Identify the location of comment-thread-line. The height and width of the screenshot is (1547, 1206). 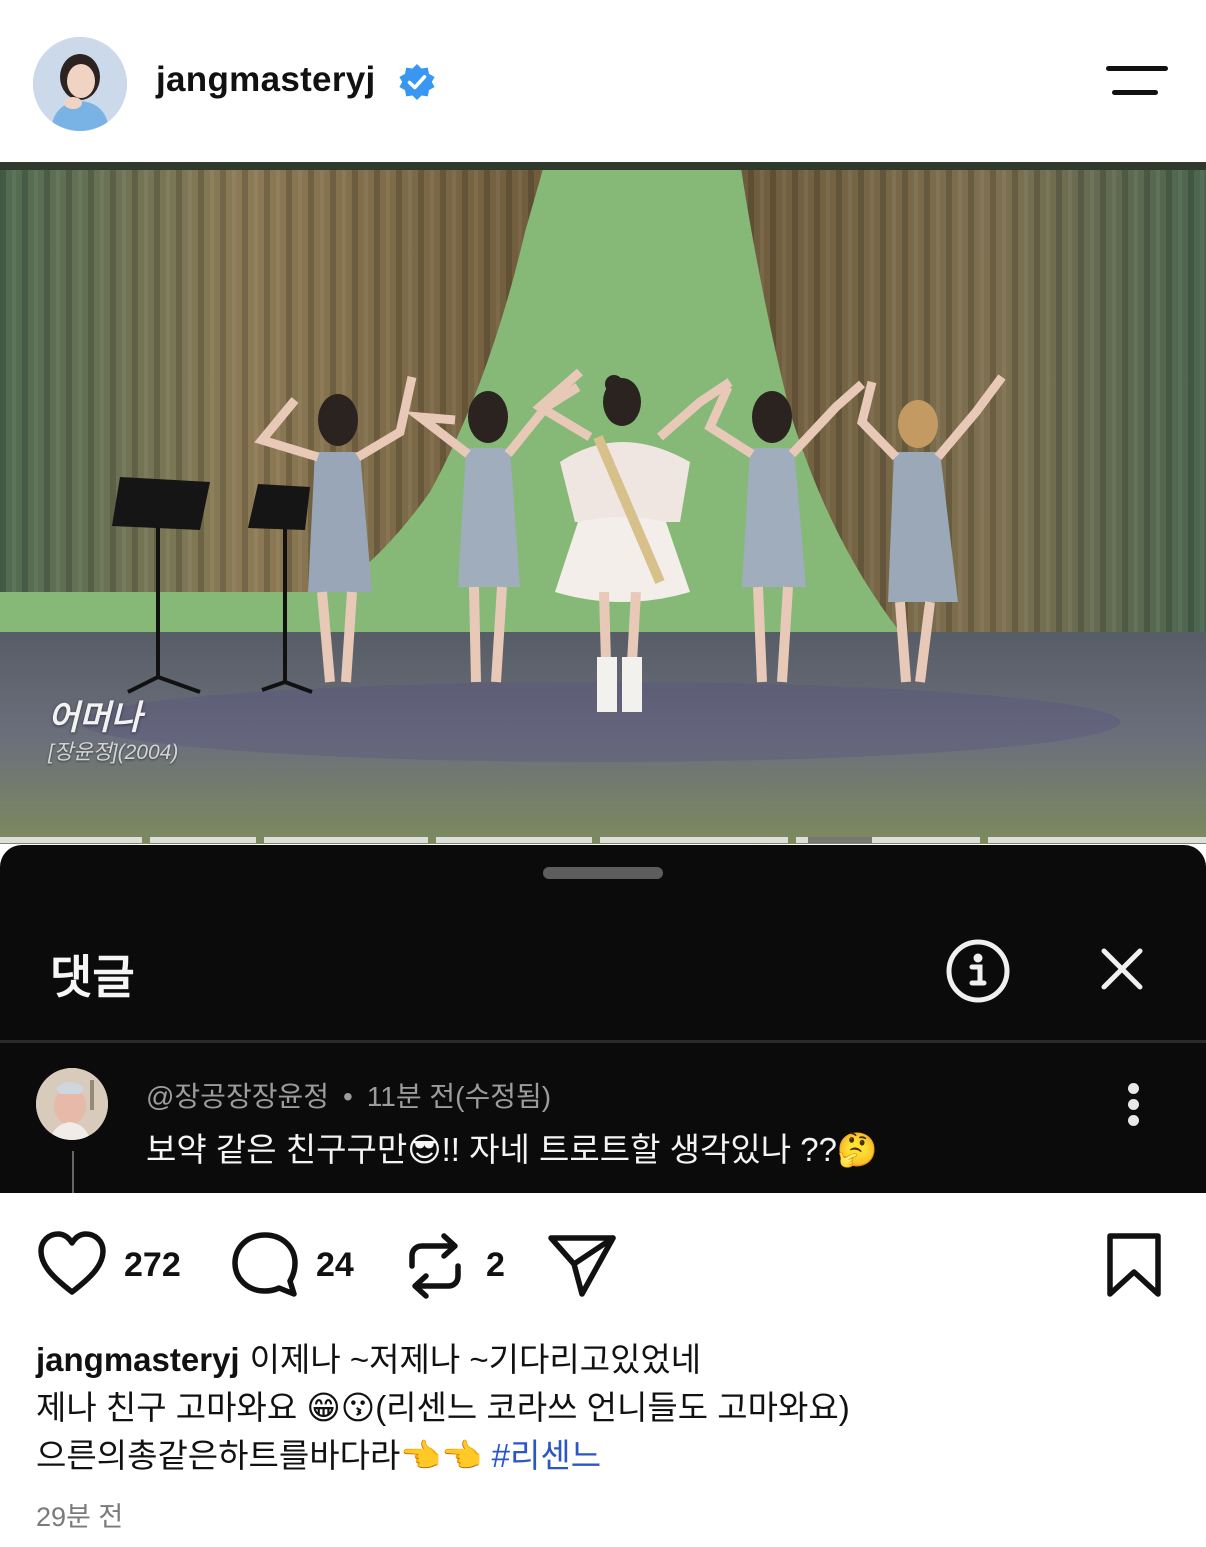
(73, 1172).